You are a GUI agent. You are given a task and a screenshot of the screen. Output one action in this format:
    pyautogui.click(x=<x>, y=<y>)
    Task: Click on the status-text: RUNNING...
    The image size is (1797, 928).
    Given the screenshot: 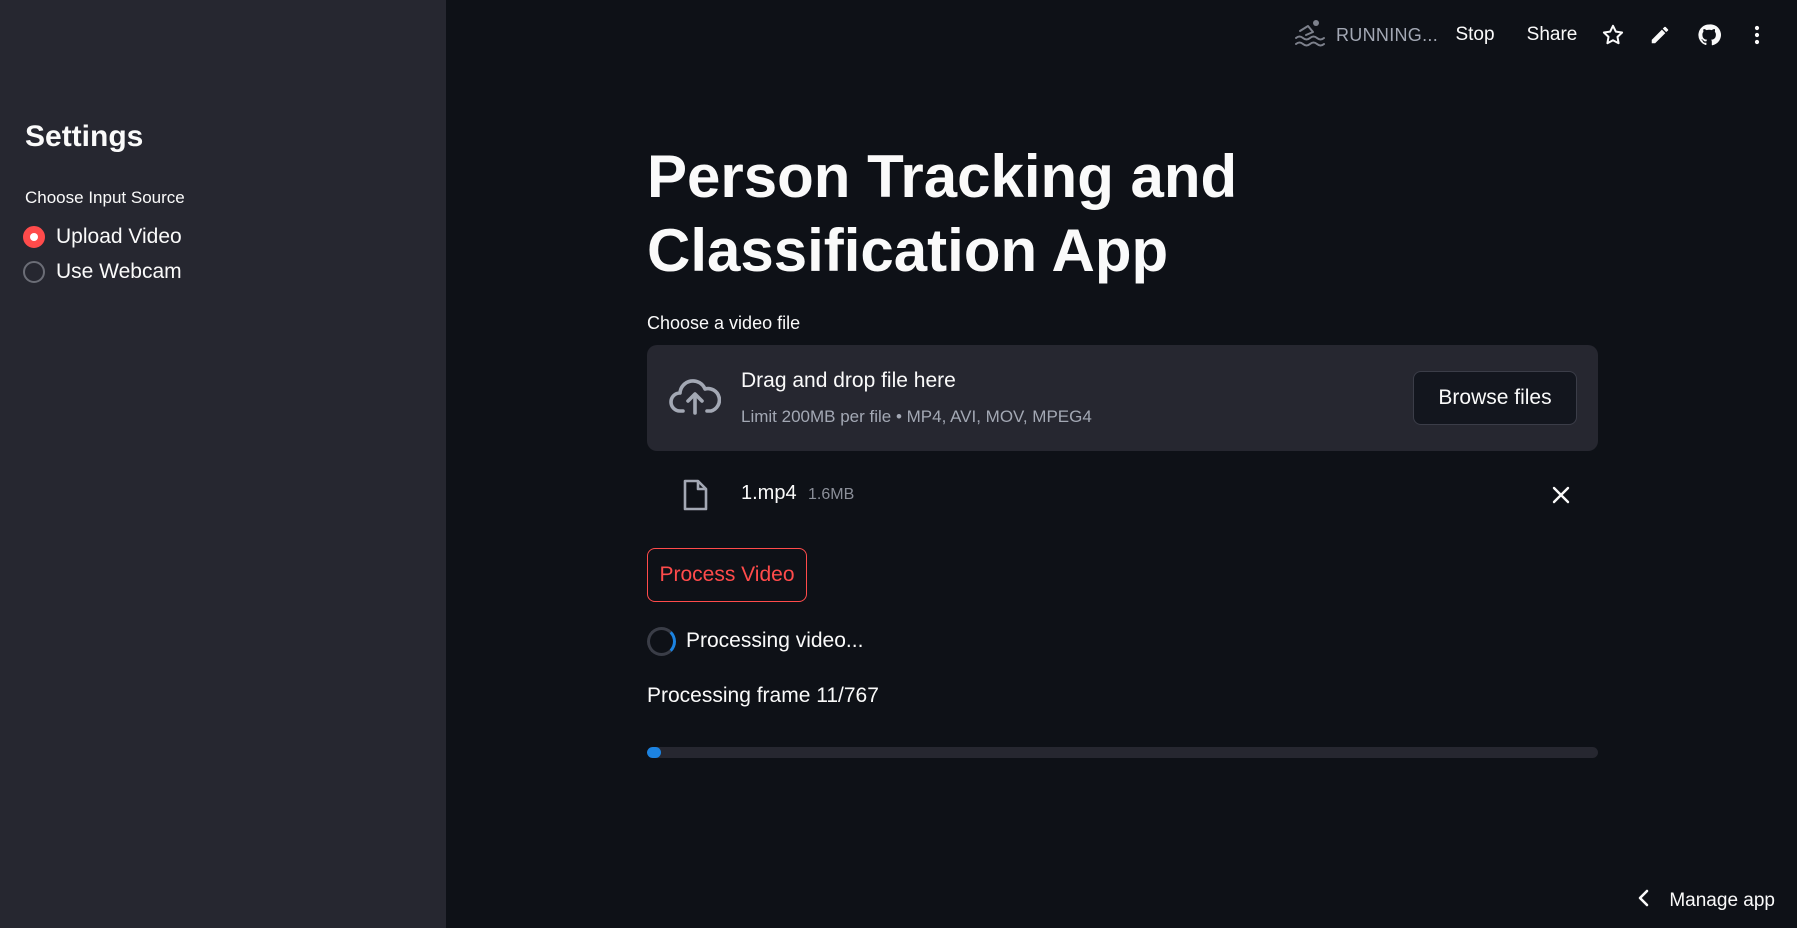 What is the action you would take?
    pyautogui.click(x=1387, y=34)
    